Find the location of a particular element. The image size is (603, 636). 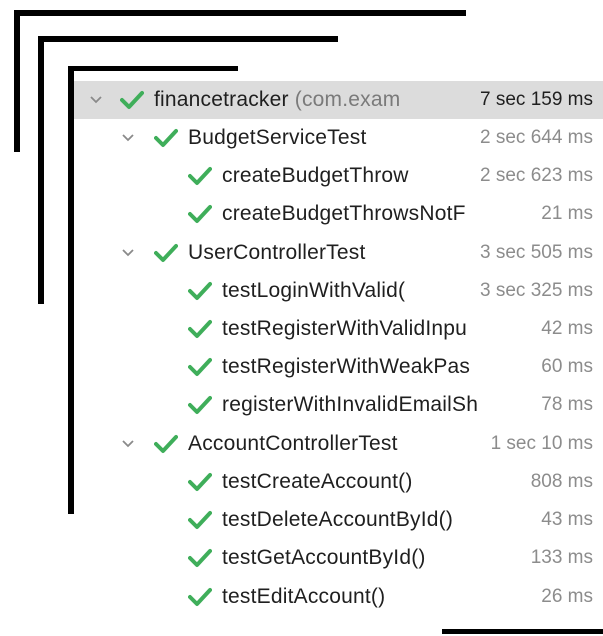

tree-row-test: testLoginWithValid( 3 sec 325 ms is located at coordinates (338, 291).